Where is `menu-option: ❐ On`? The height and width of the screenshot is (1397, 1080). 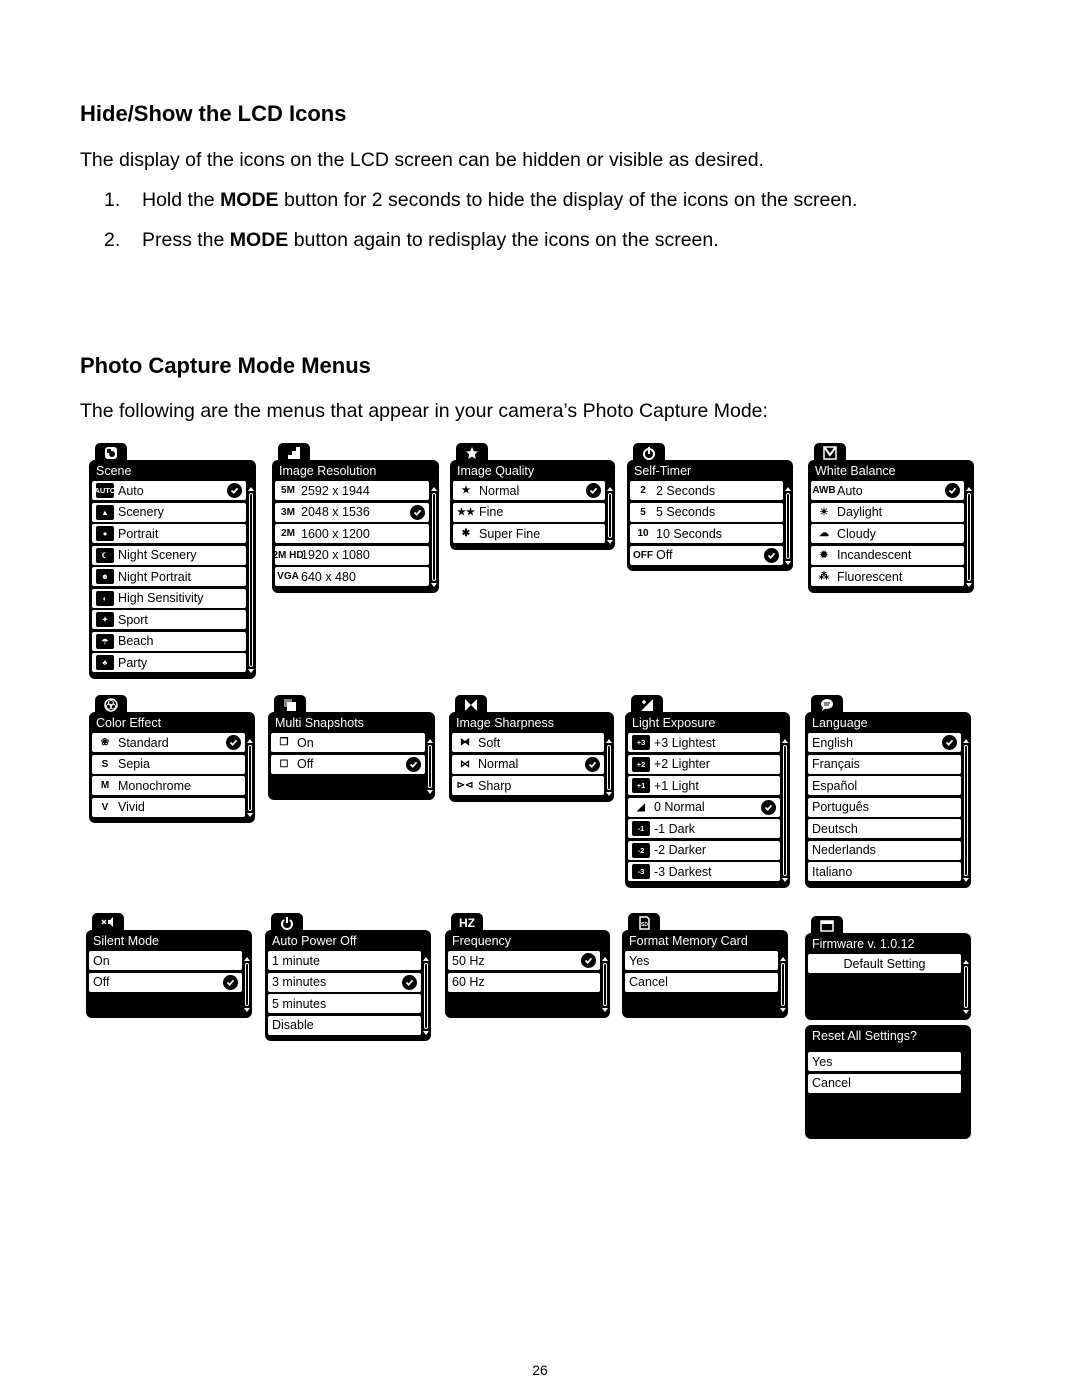
menu-option: ❐ On is located at coordinates (348, 742).